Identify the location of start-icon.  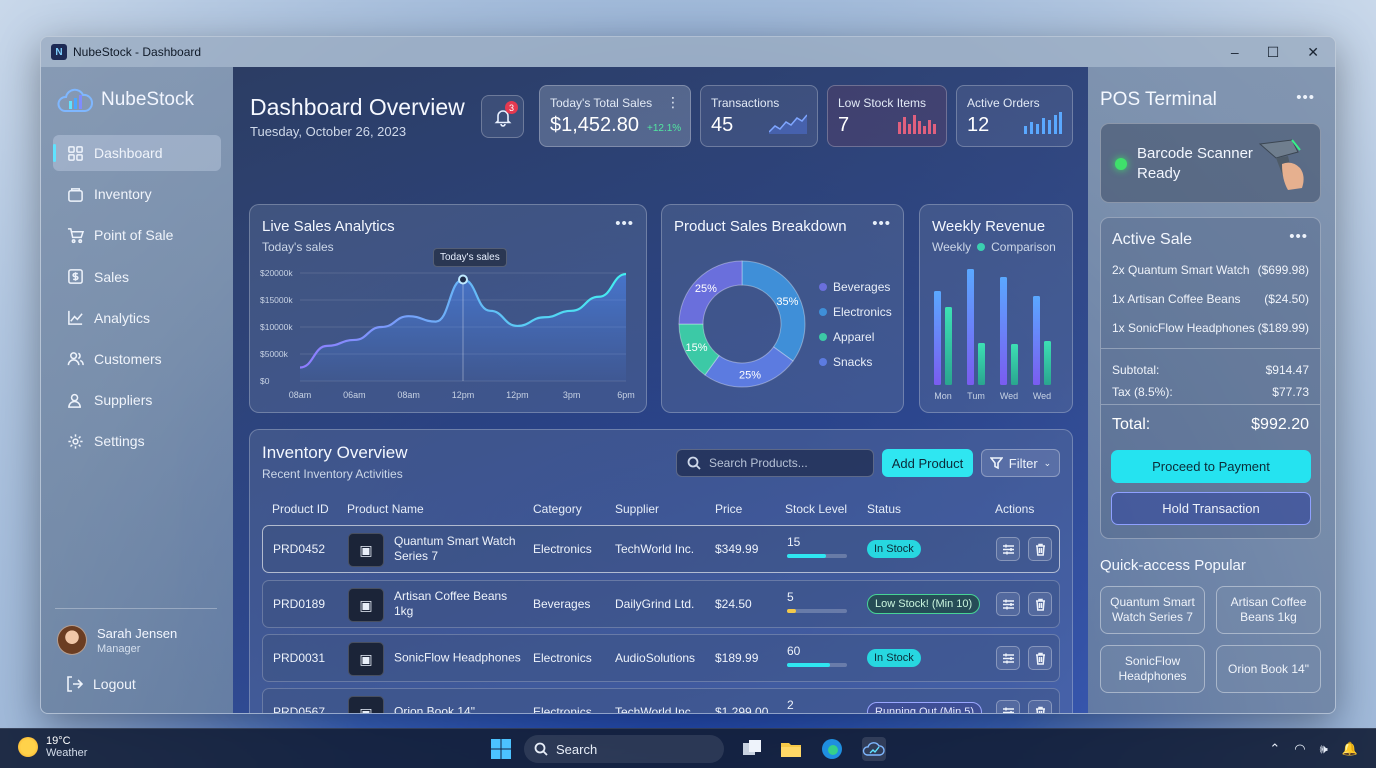
(501, 749).